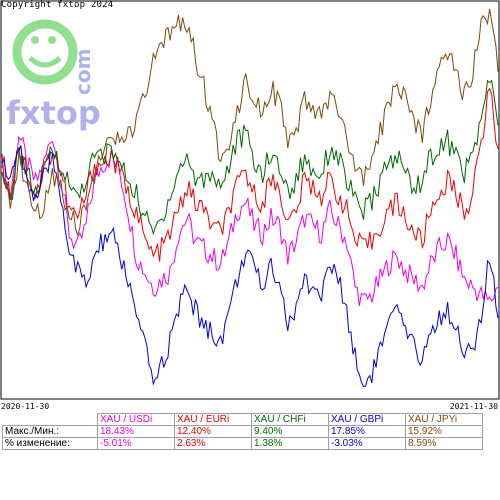  Describe the element at coordinates (290, 431) in the screenshot. I see `maxmin-chf: 9.40%` at that location.